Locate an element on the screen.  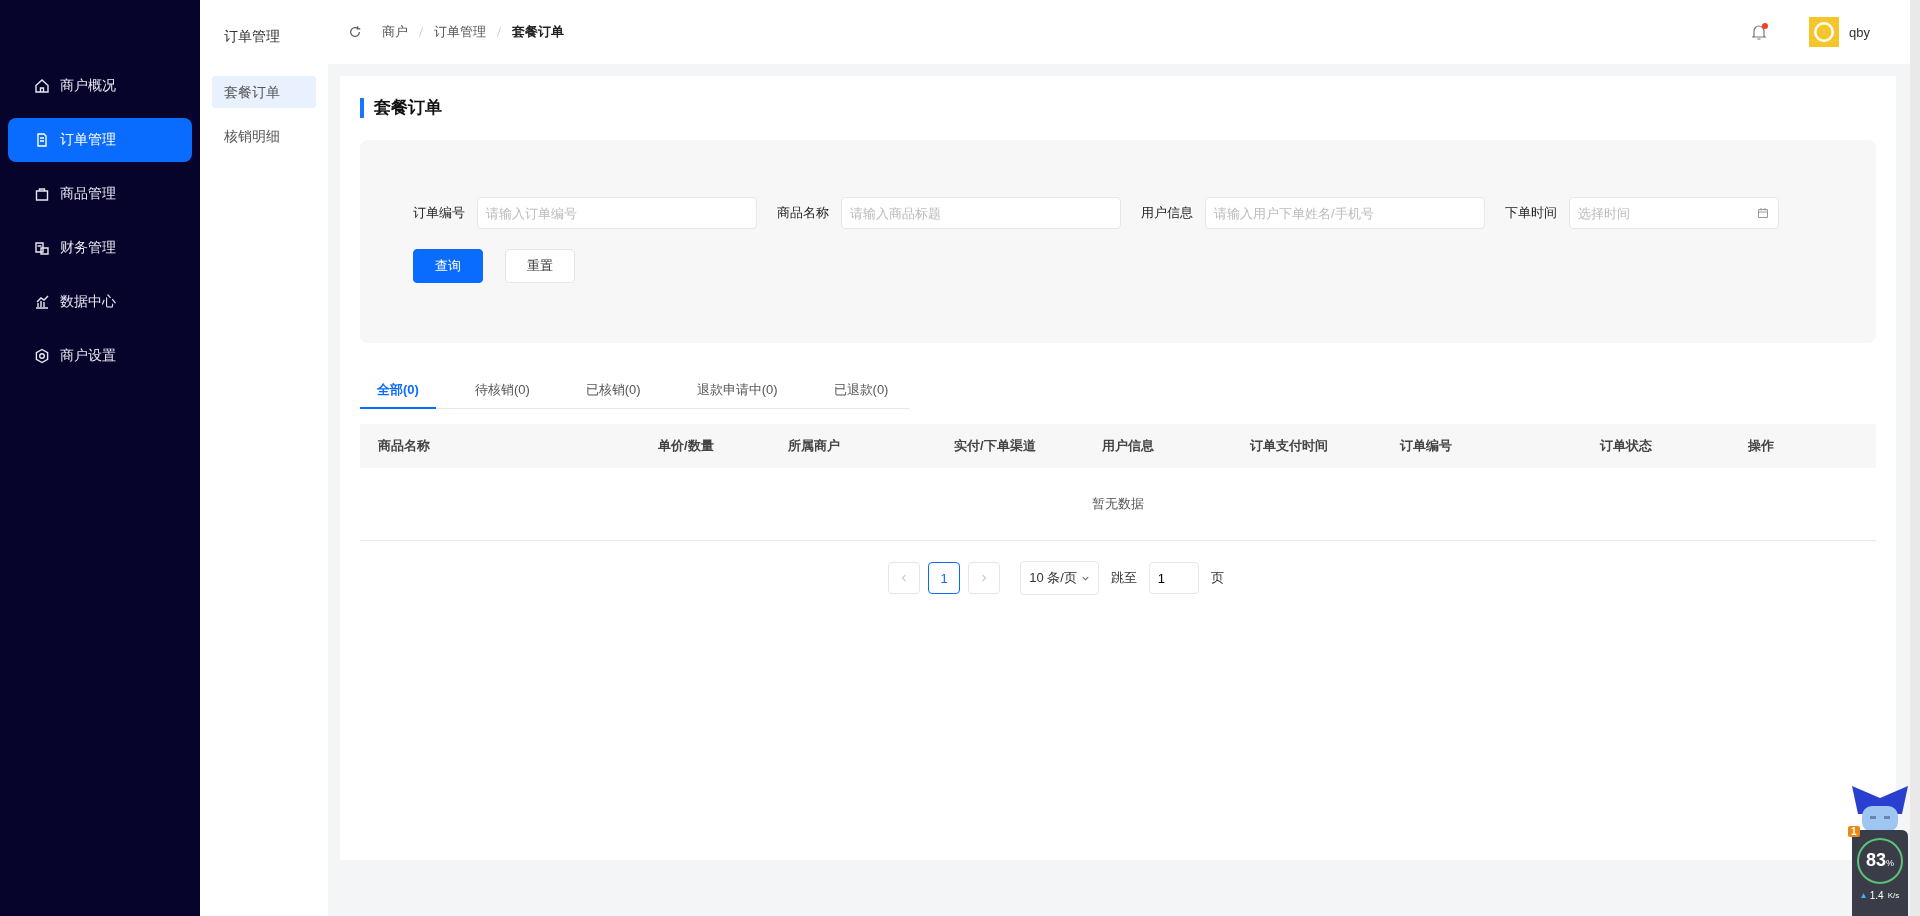
breadcrumb-item: 订单管理 is located at coordinates (460, 32).